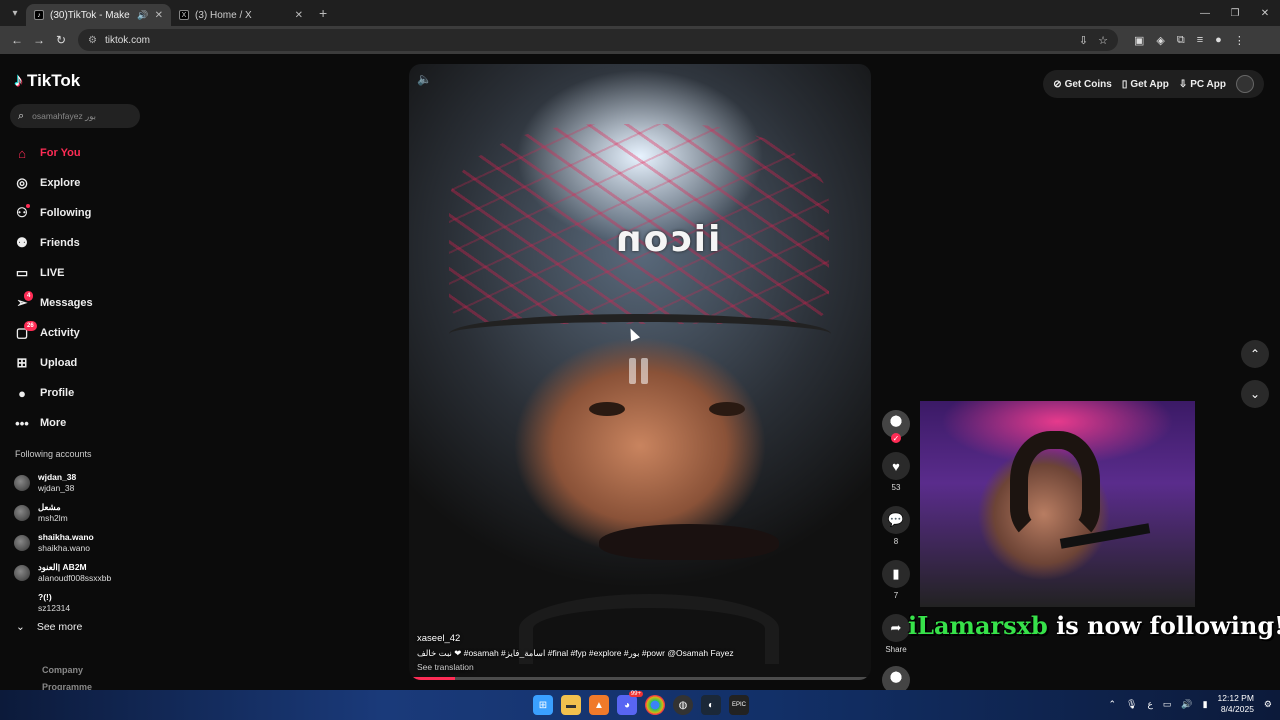  I want to click on app-icon: ▲, so click(599, 705).